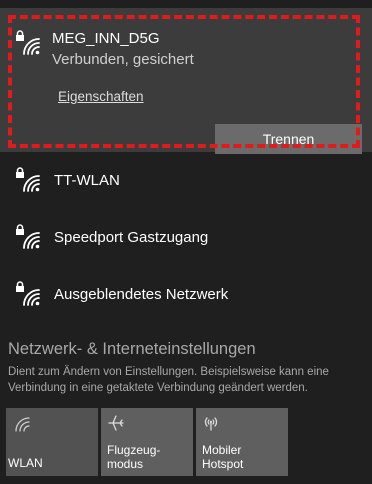  I want to click on properties-link: Eigenschaften, so click(101, 96).